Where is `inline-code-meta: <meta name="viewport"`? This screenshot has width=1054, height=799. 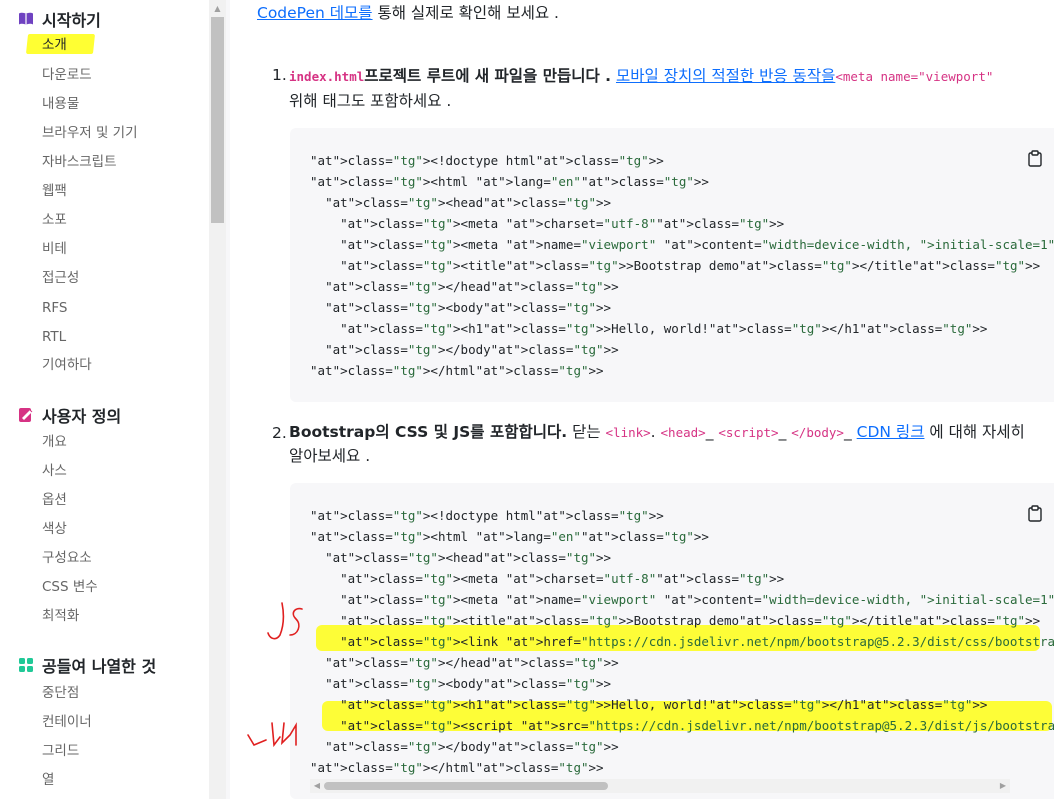 inline-code-meta: <meta name="viewport" is located at coordinates (914, 76).